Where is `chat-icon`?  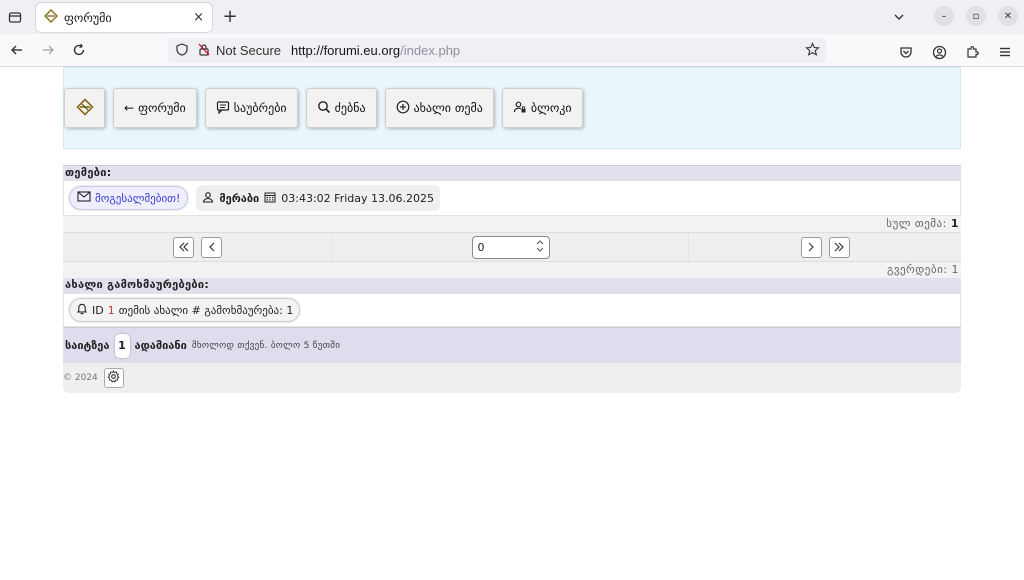 chat-icon is located at coordinates (223, 108).